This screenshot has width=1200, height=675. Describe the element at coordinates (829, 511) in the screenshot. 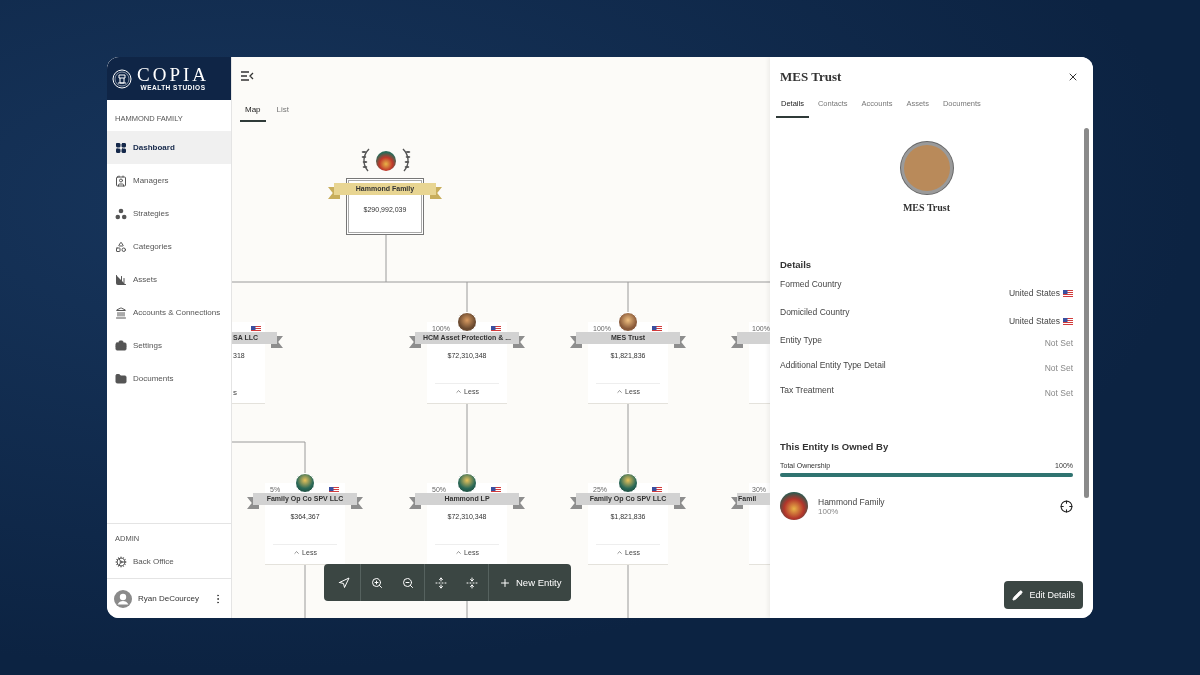

I see `owner-share: 100%` at that location.